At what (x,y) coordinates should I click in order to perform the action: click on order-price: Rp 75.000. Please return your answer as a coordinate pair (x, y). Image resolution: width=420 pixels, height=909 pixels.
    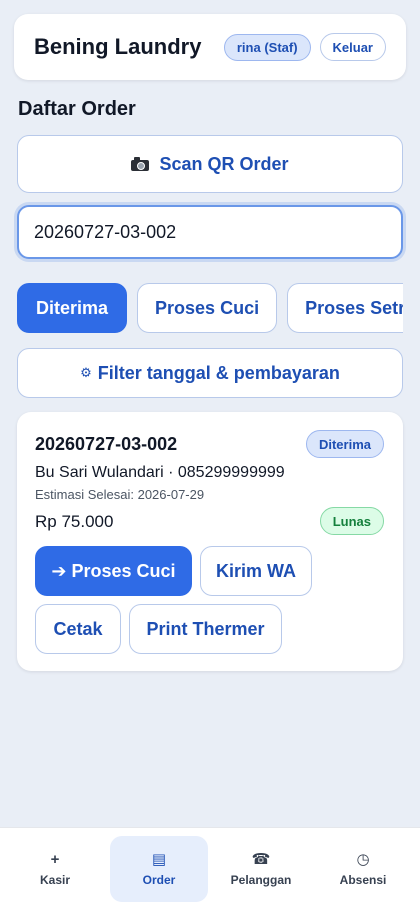
    Looking at the image, I should click on (74, 521).